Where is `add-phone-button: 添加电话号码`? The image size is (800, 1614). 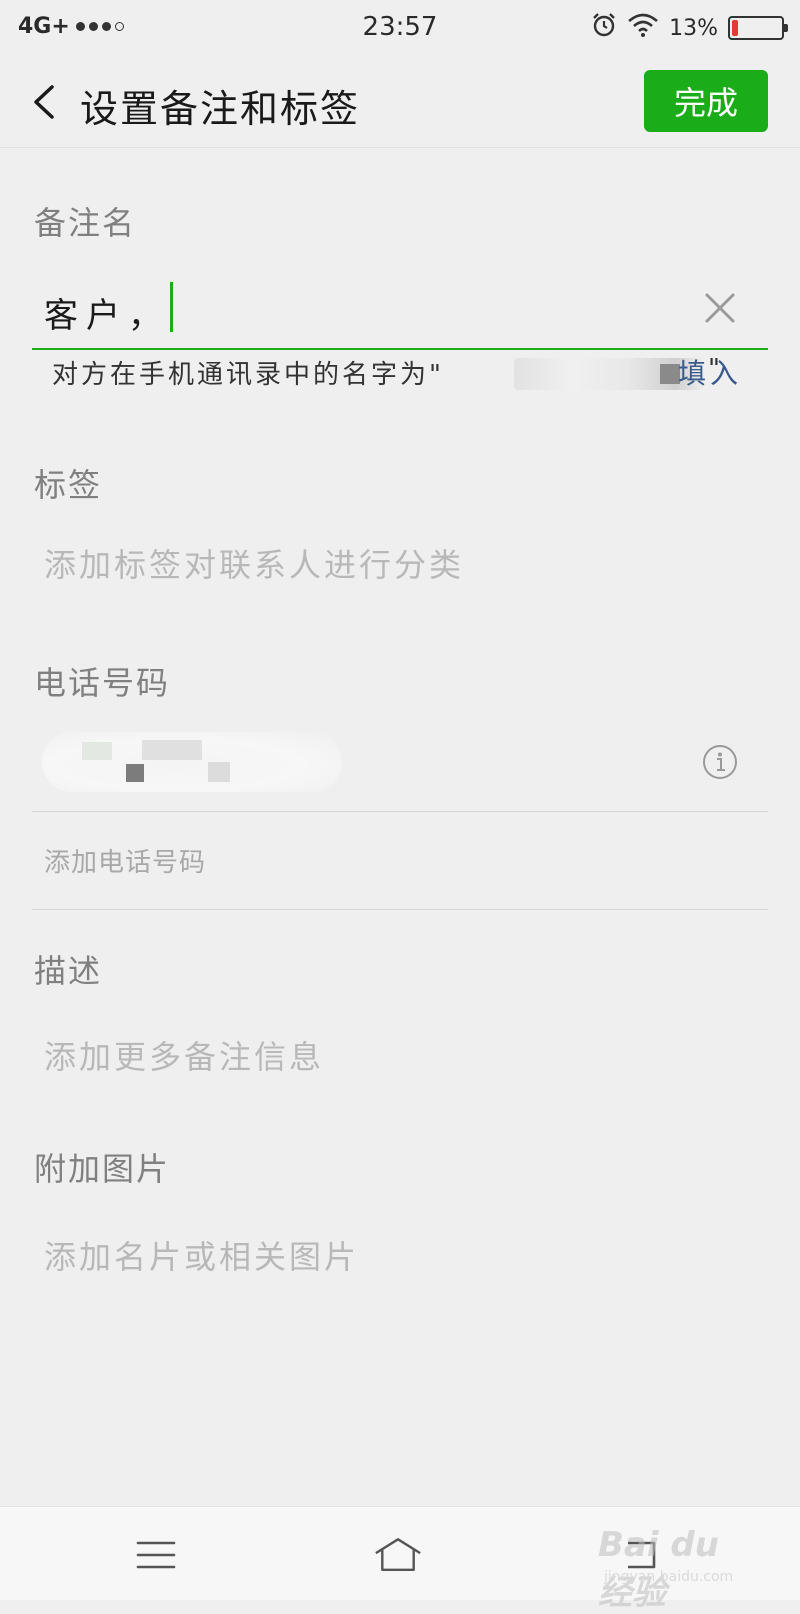 add-phone-button: 添加电话号码 is located at coordinates (125, 860).